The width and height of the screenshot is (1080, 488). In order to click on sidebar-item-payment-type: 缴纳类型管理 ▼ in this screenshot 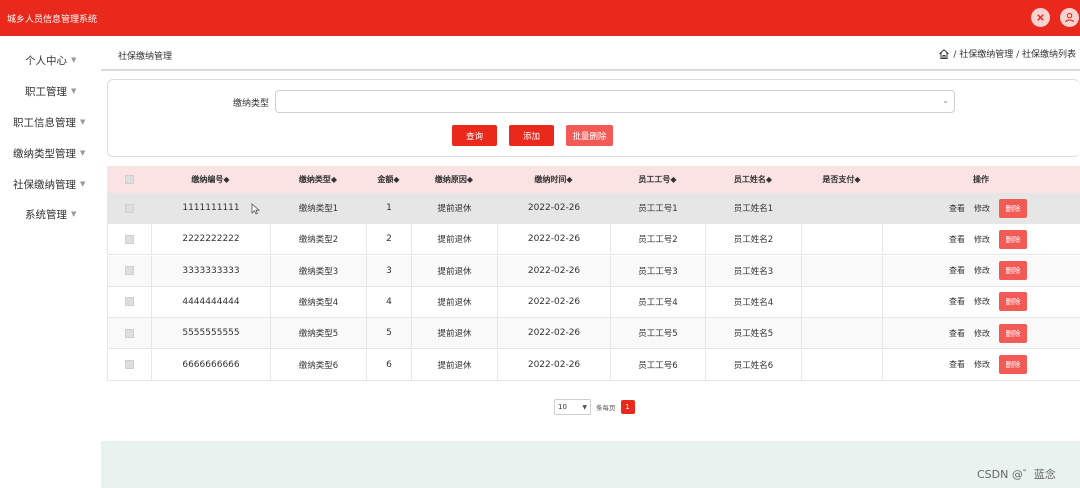, I will do `click(50, 153)`.